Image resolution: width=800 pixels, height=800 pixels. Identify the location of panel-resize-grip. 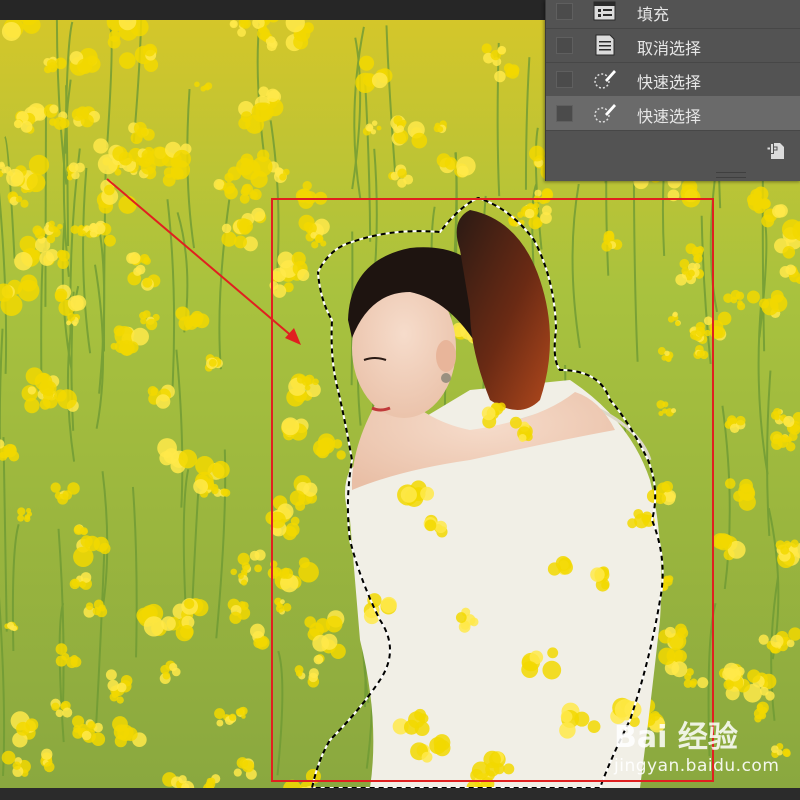
(731, 175).